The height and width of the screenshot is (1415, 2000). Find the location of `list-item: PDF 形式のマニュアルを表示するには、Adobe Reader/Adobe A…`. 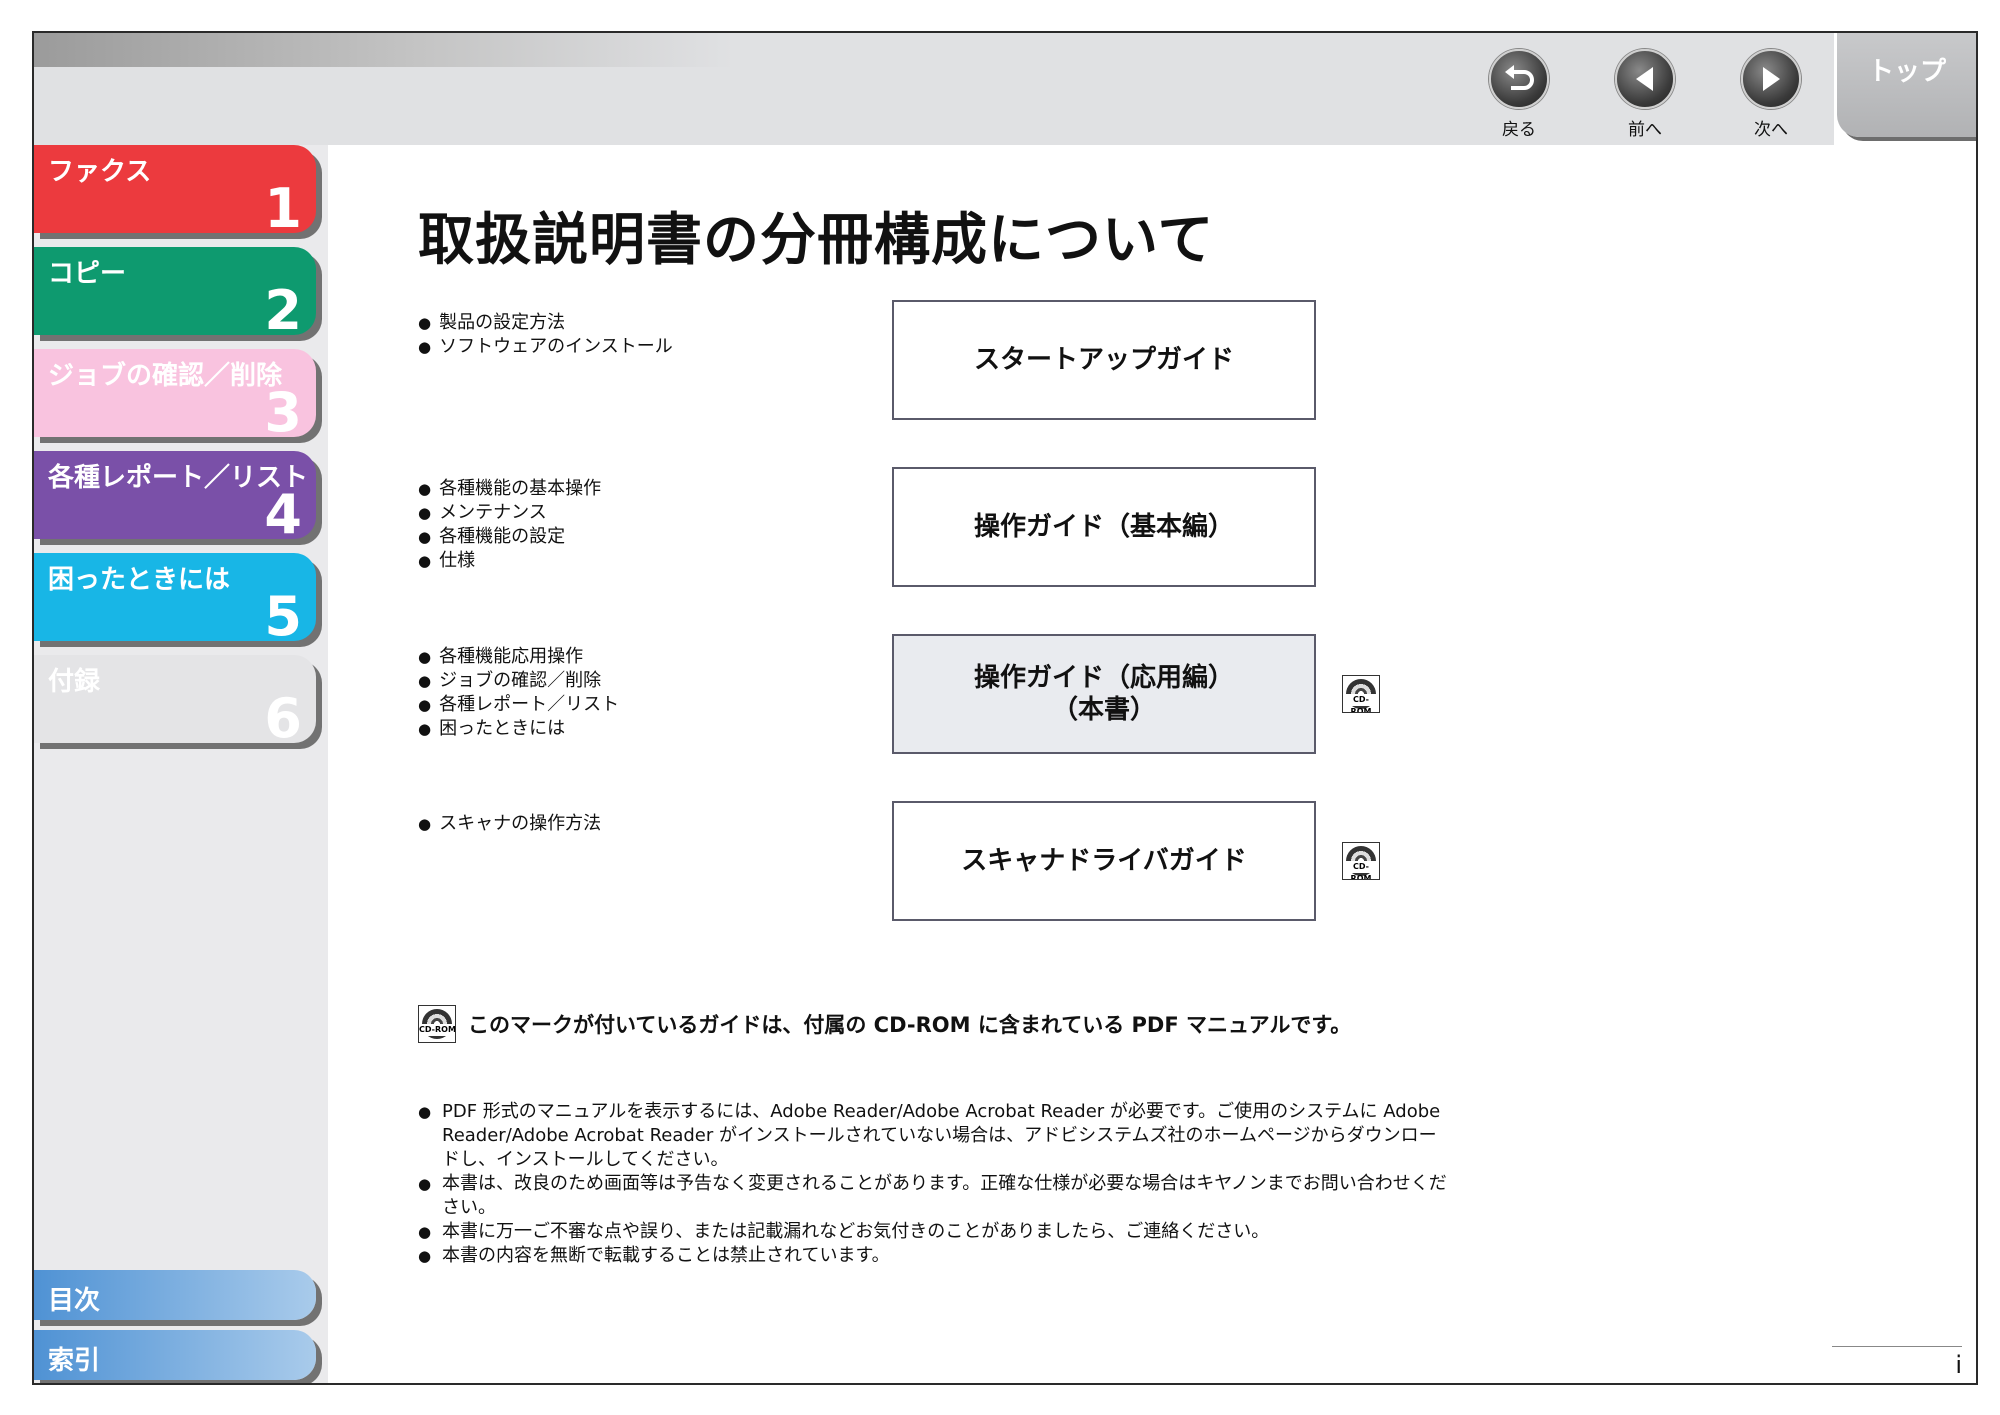

list-item: PDF 形式のマニュアルを表示するには、Adobe Reader/Adobe A… is located at coordinates (933, 1136).